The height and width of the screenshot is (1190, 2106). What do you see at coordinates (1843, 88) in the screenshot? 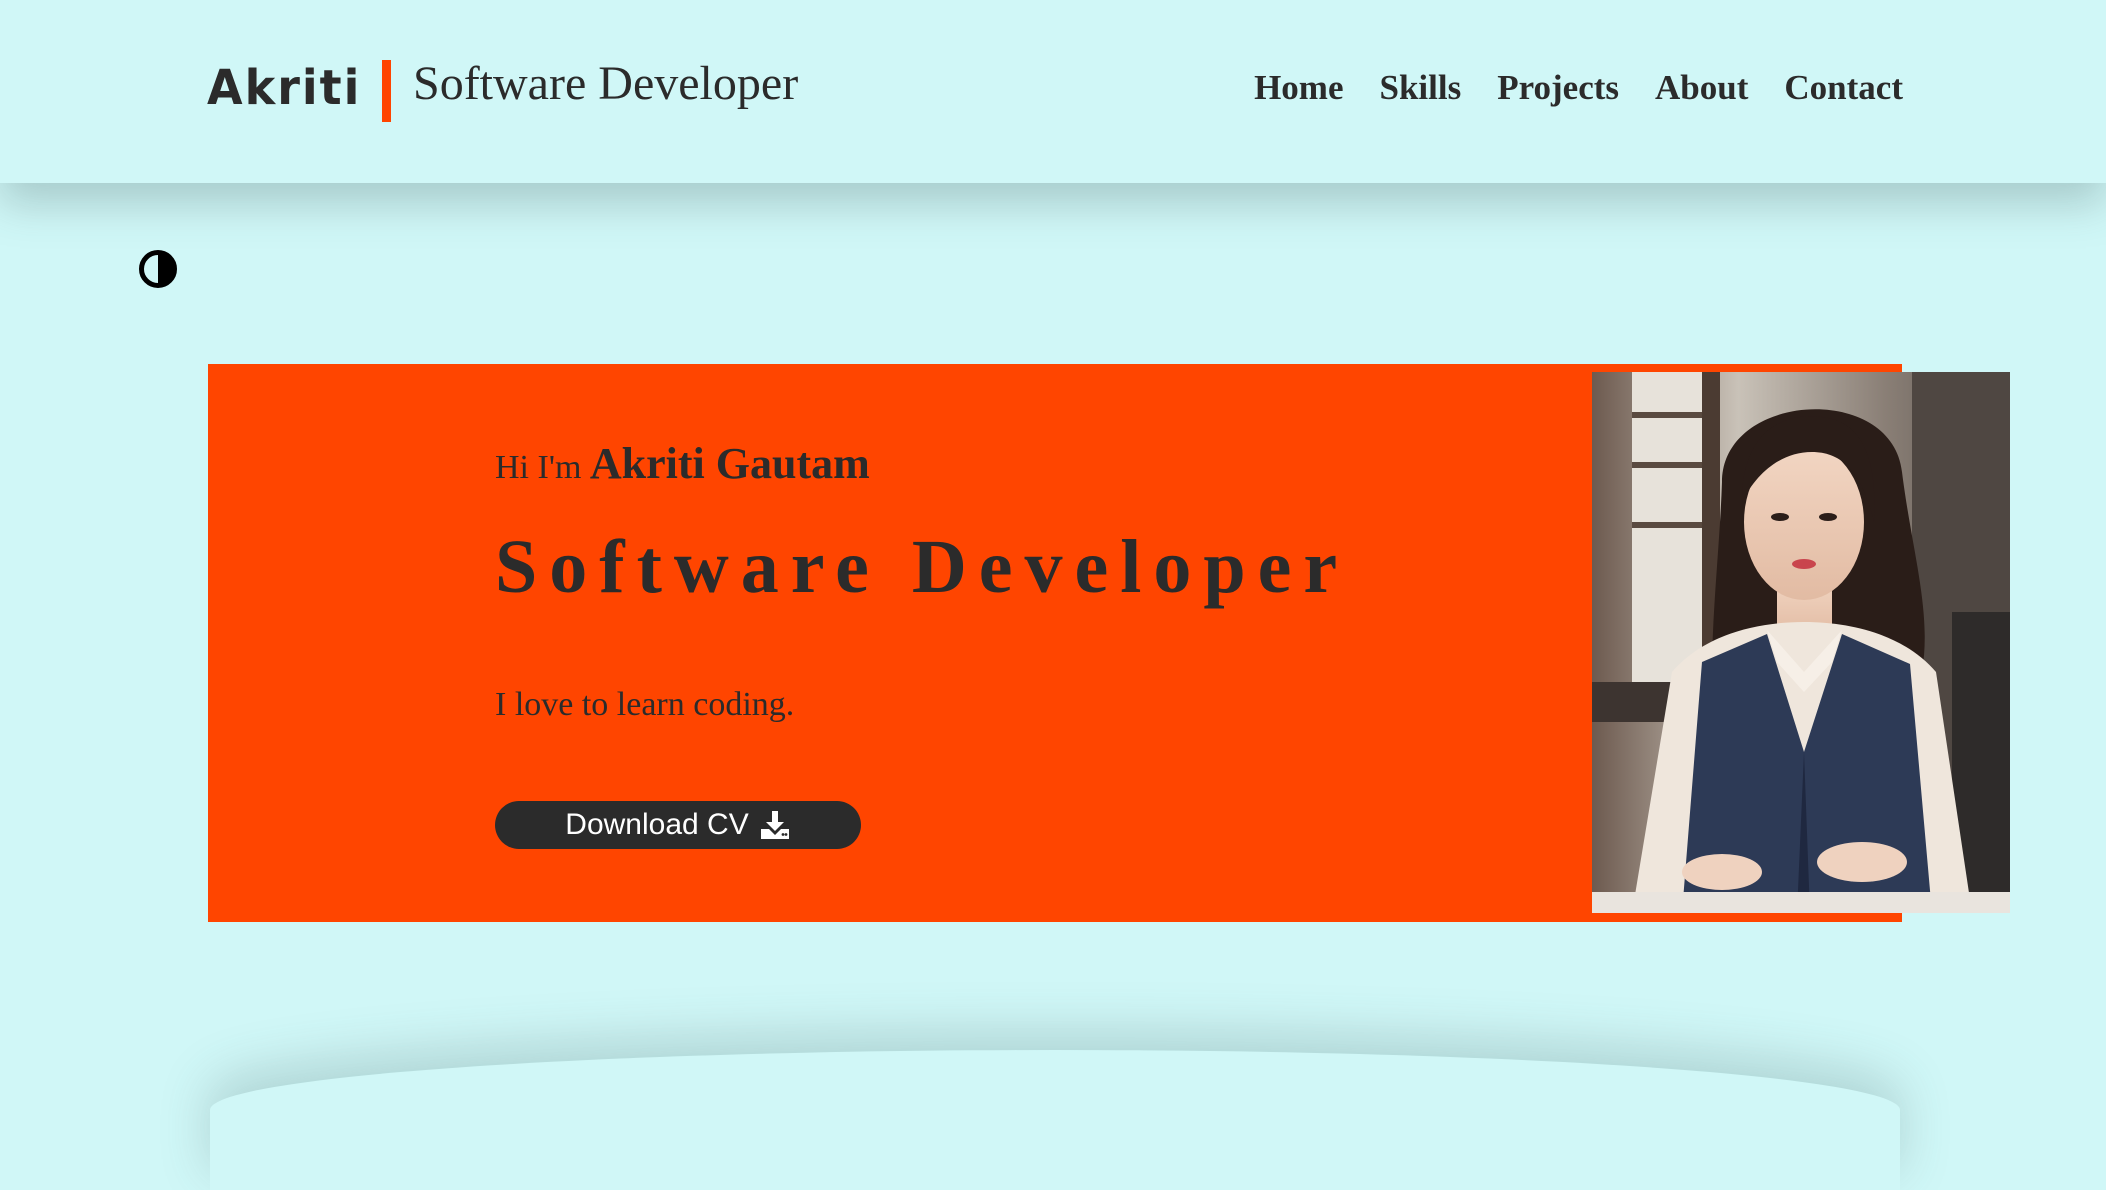
I see `nav-contact: Contact` at bounding box center [1843, 88].